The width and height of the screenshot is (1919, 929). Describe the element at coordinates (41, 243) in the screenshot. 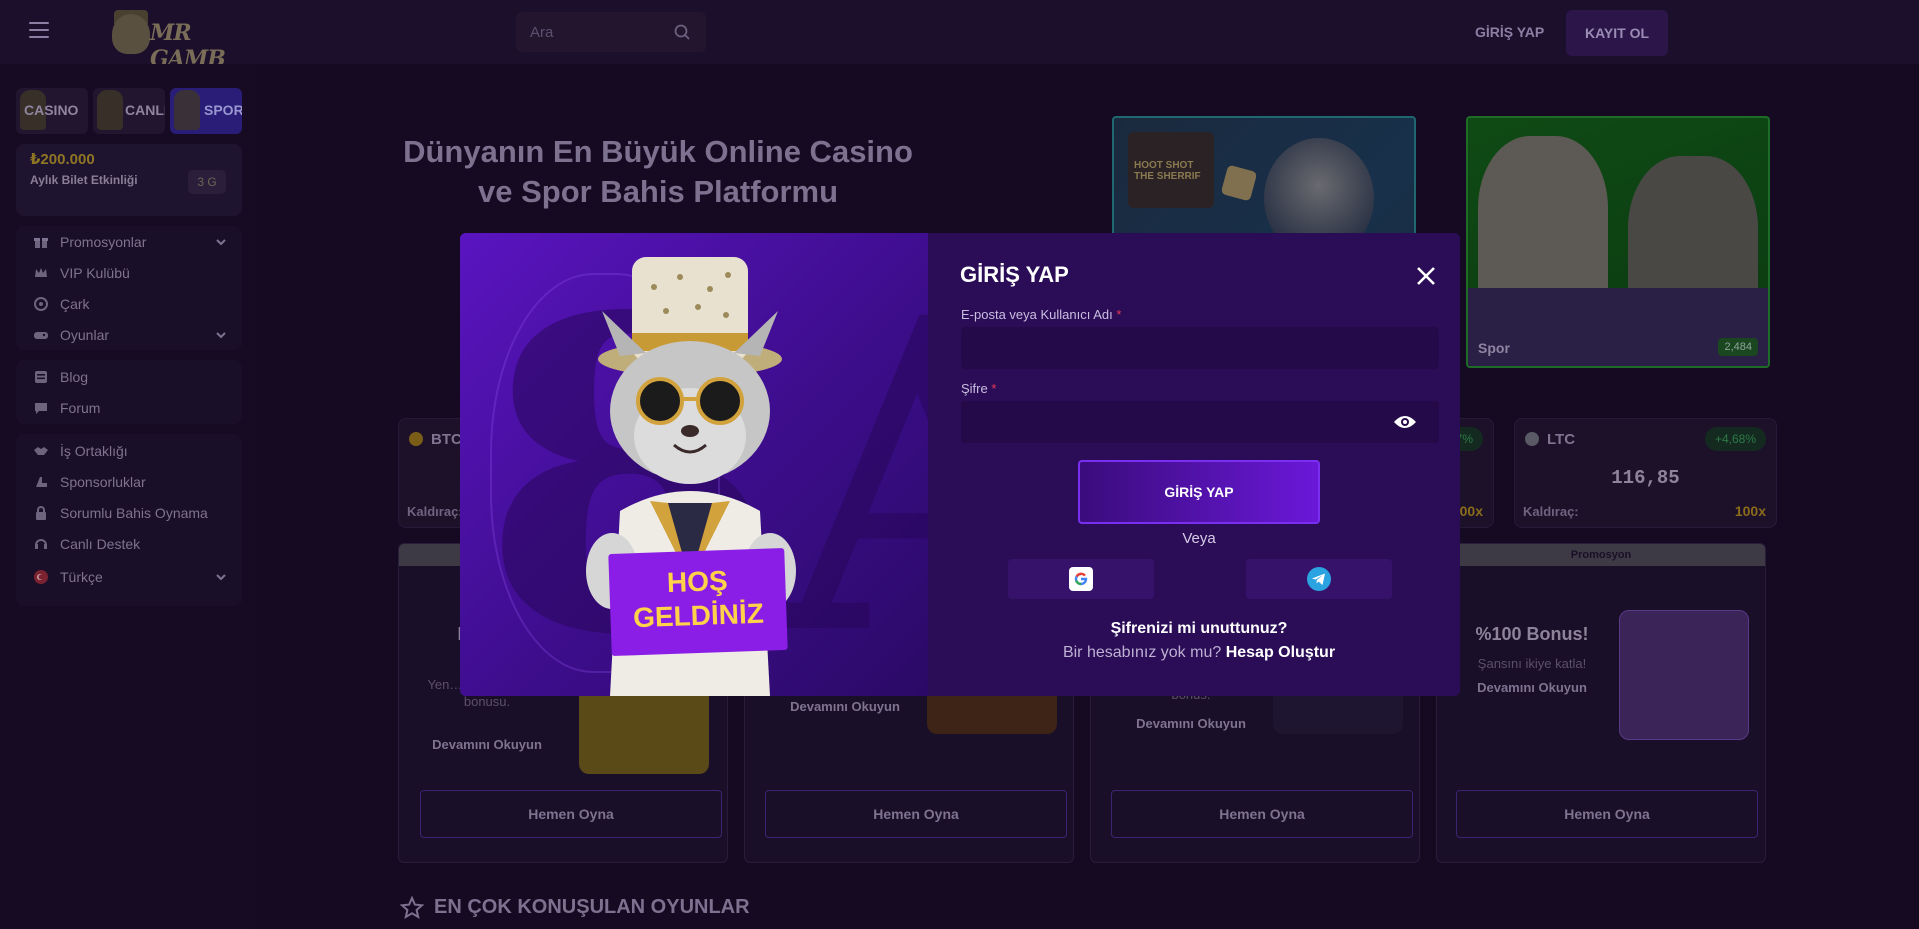

I see `gift-icon` at that location.